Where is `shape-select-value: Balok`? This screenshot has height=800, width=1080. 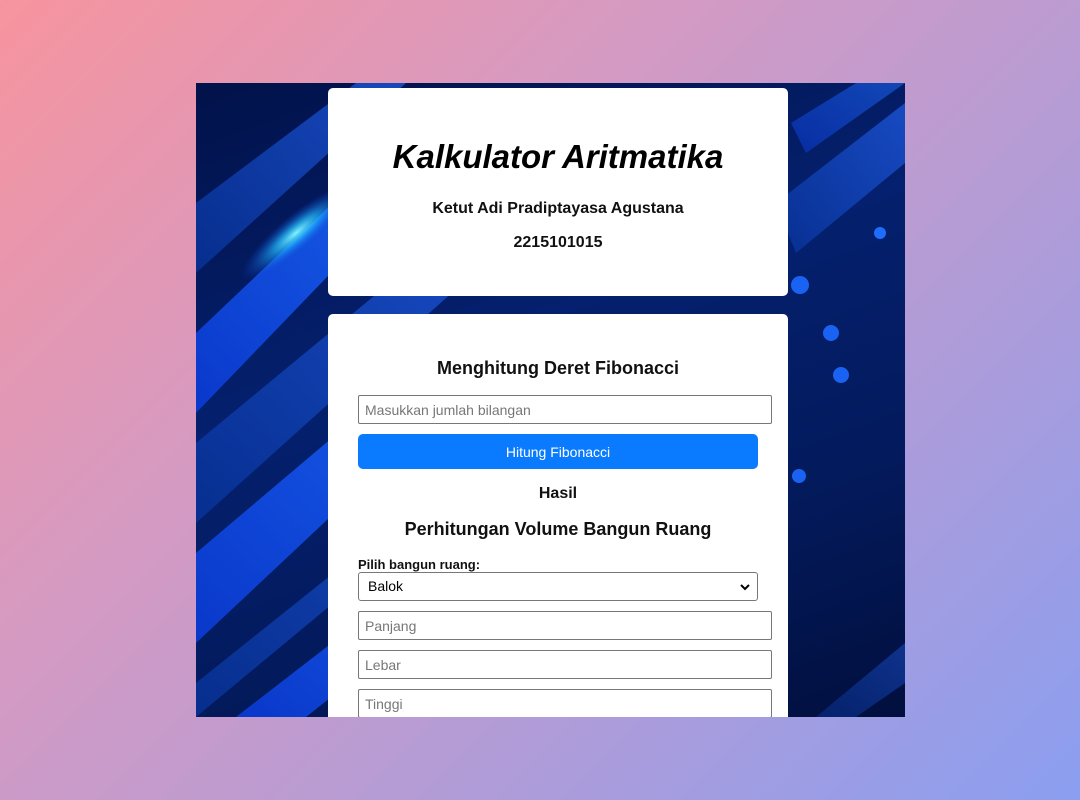
shape-select-value: Balok is located at coordinates (386, 586).